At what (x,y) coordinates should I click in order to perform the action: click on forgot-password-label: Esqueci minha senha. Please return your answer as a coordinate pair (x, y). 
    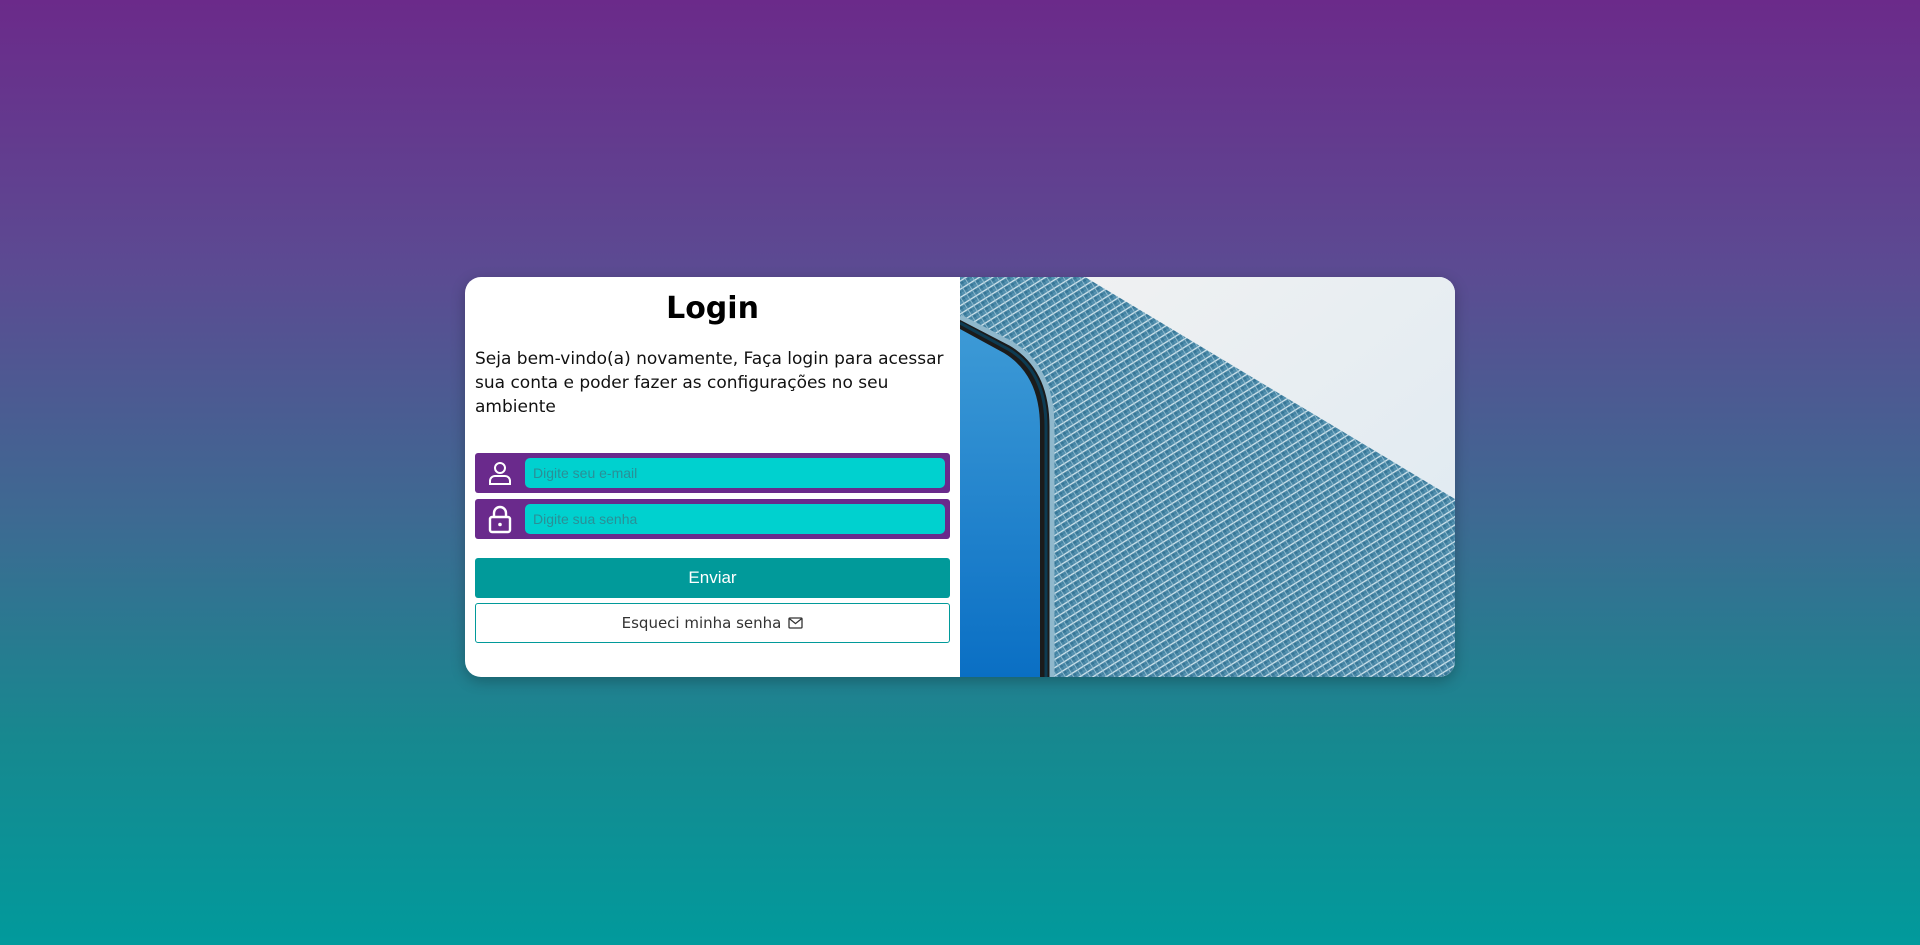
    Looking at the image, I should click on (701, 623).